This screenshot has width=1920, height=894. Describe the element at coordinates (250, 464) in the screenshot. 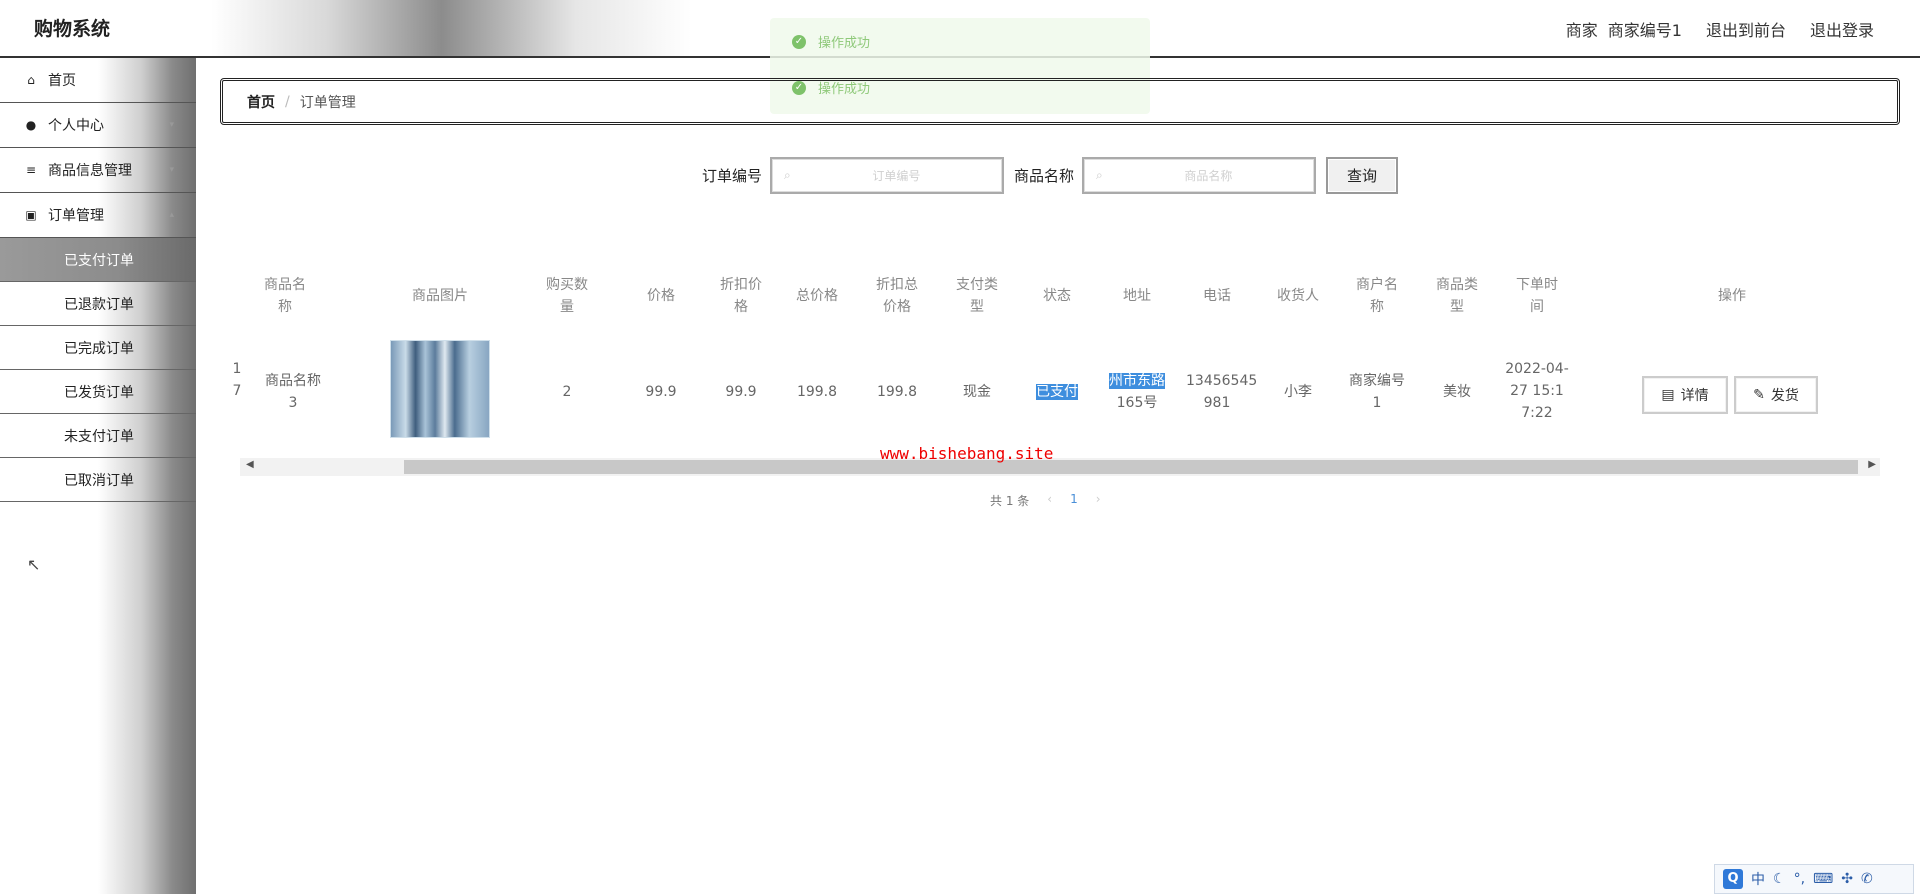

I see `scroll-left-arrow-icon: ◀` at that location.